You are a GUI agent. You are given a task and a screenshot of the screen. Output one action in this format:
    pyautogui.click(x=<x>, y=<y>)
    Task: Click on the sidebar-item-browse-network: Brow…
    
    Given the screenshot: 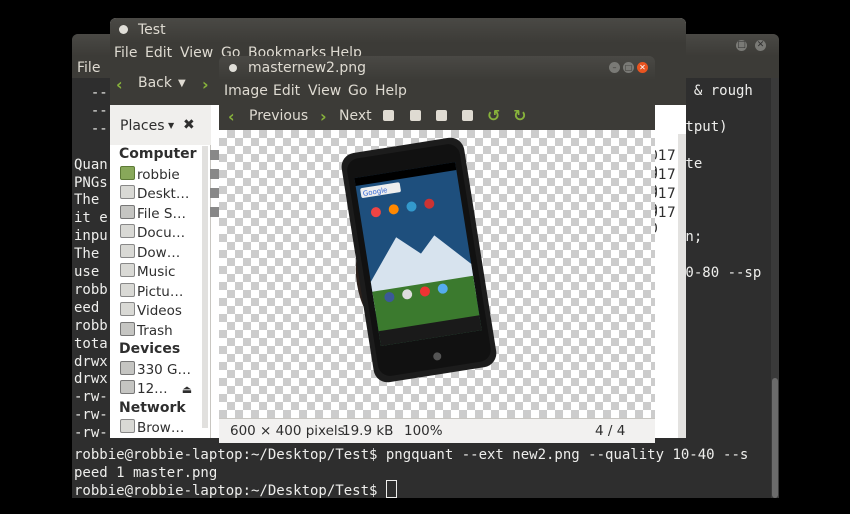 What is the action you would take?
    pyautogui.click(x=152, y=427)
    